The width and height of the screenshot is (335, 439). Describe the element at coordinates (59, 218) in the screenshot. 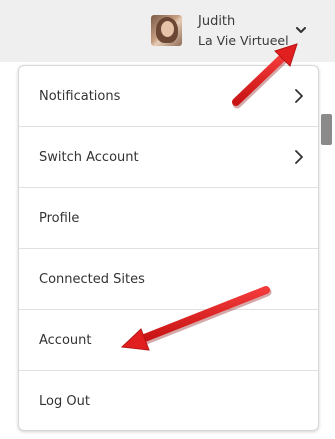

I see `menu-item-label: Profile` at that location.